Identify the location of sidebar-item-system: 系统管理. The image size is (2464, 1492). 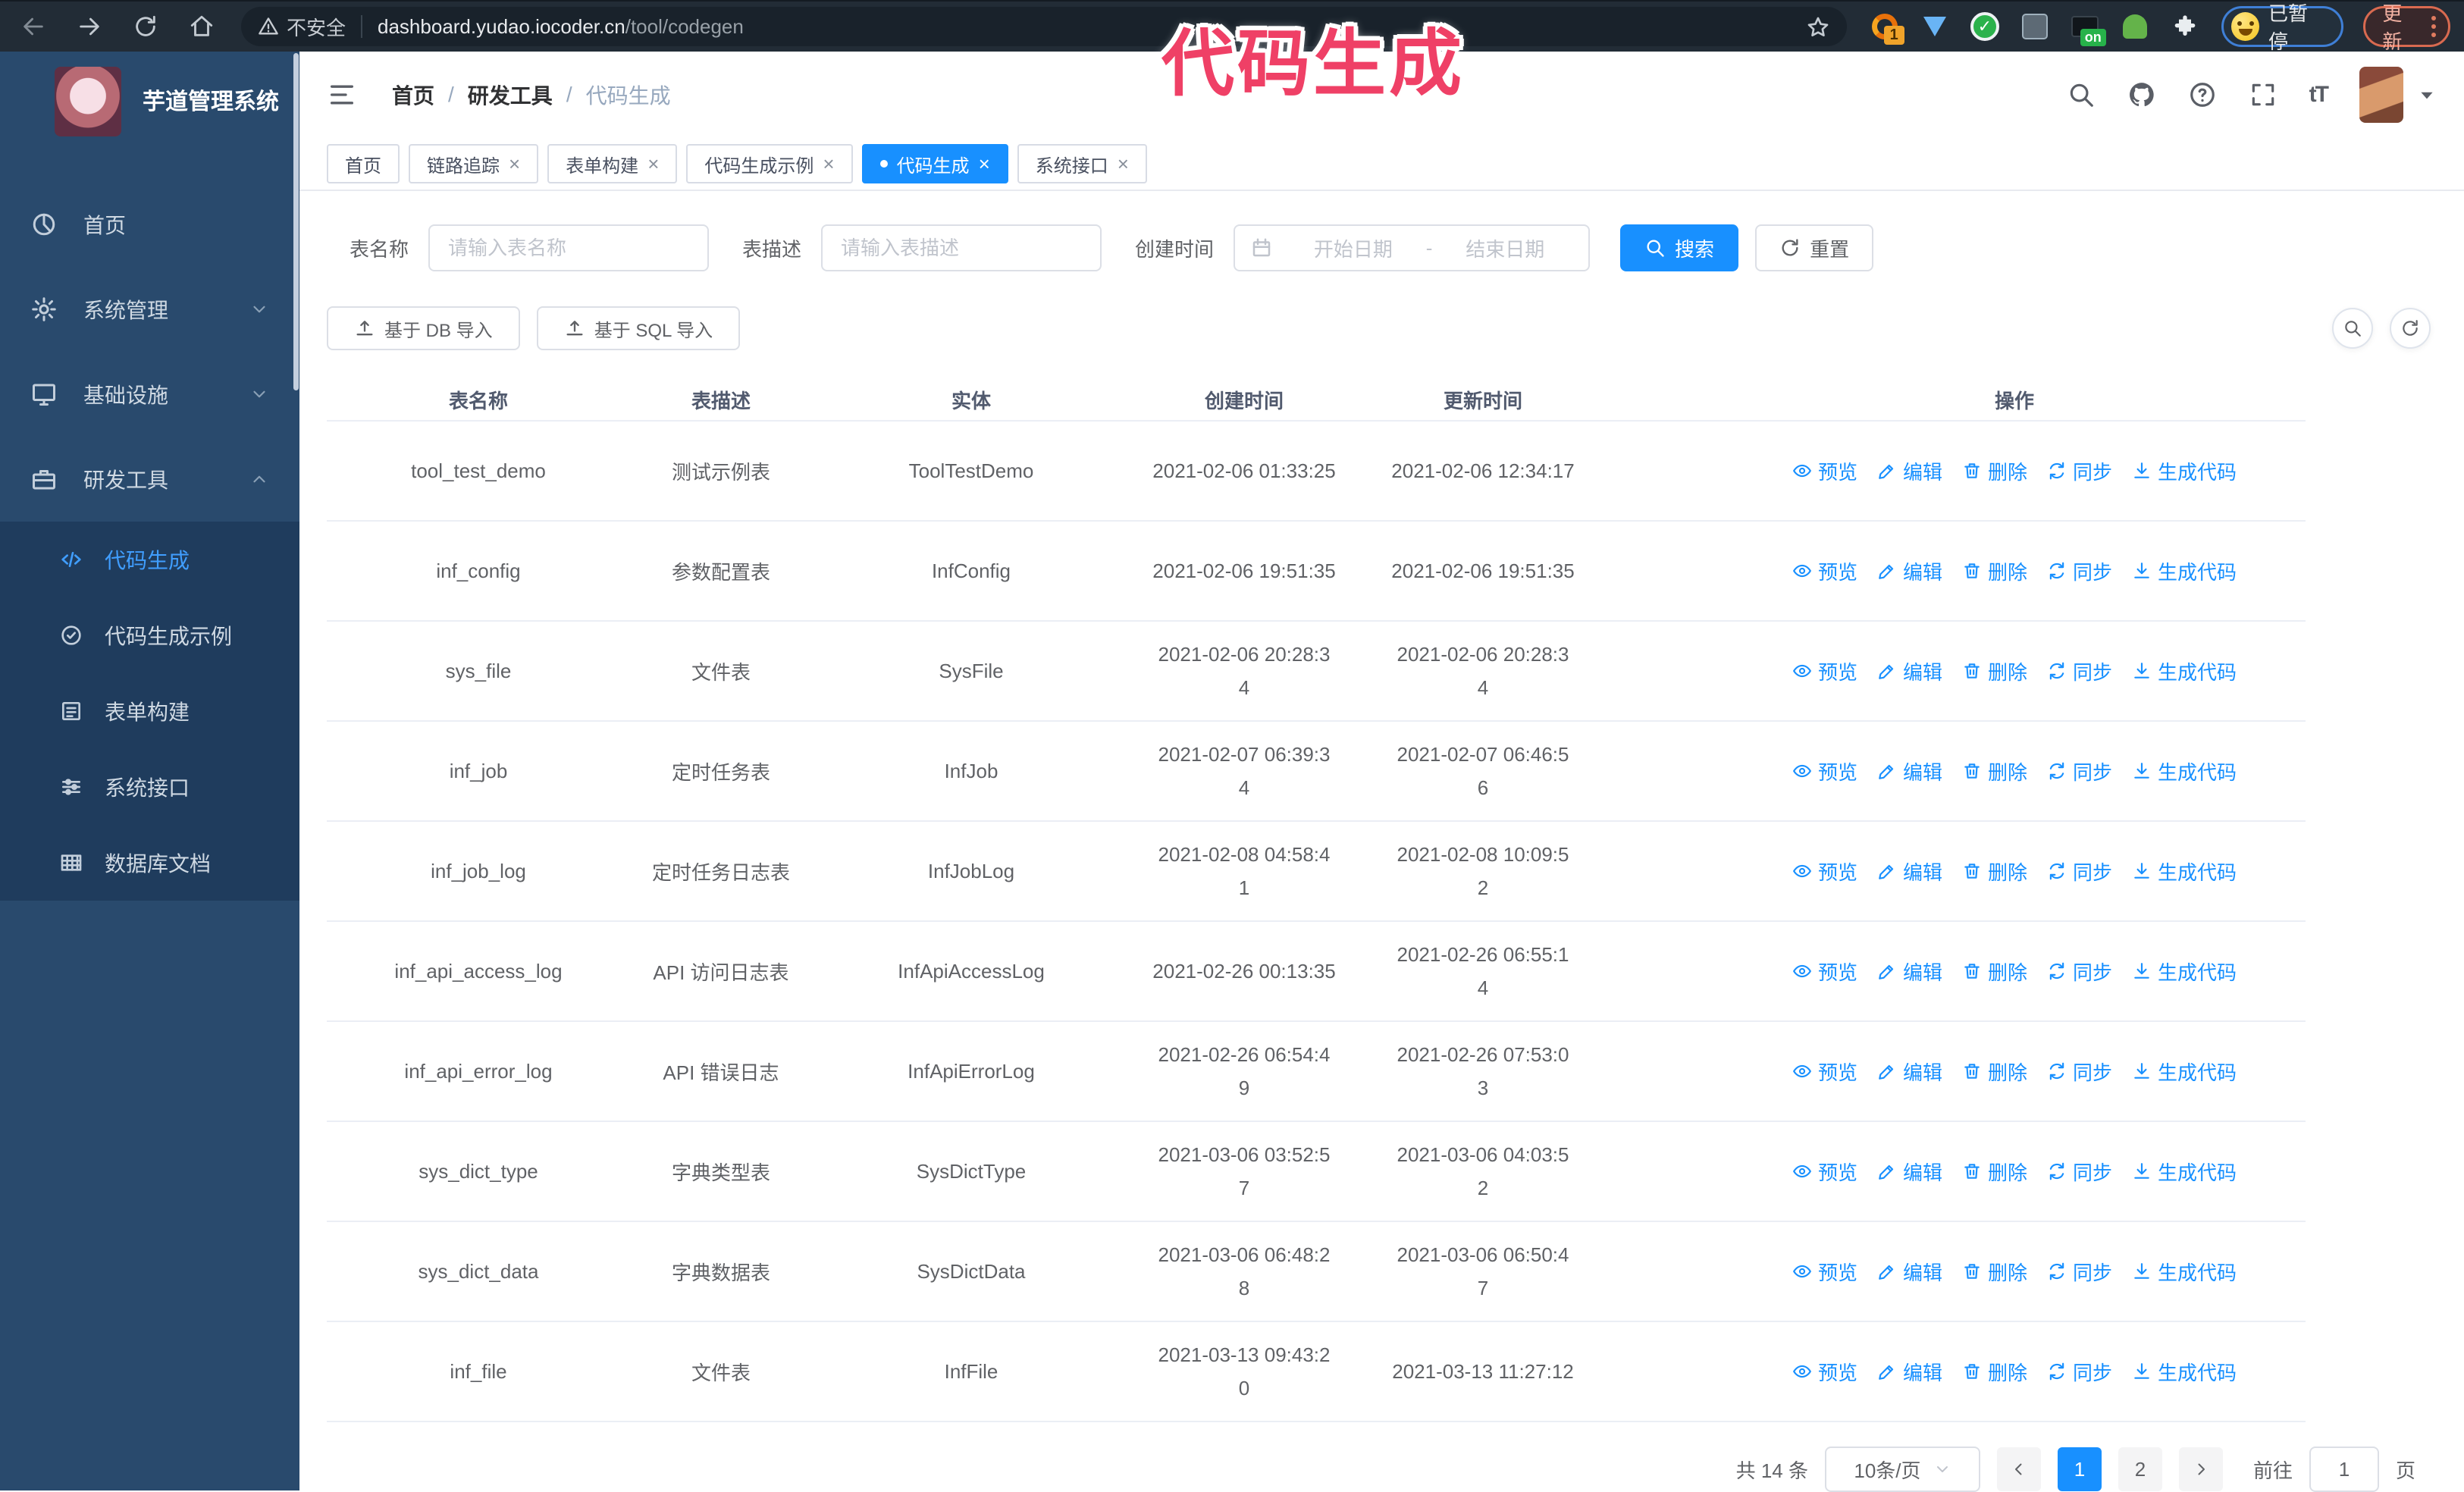
(150, 309).